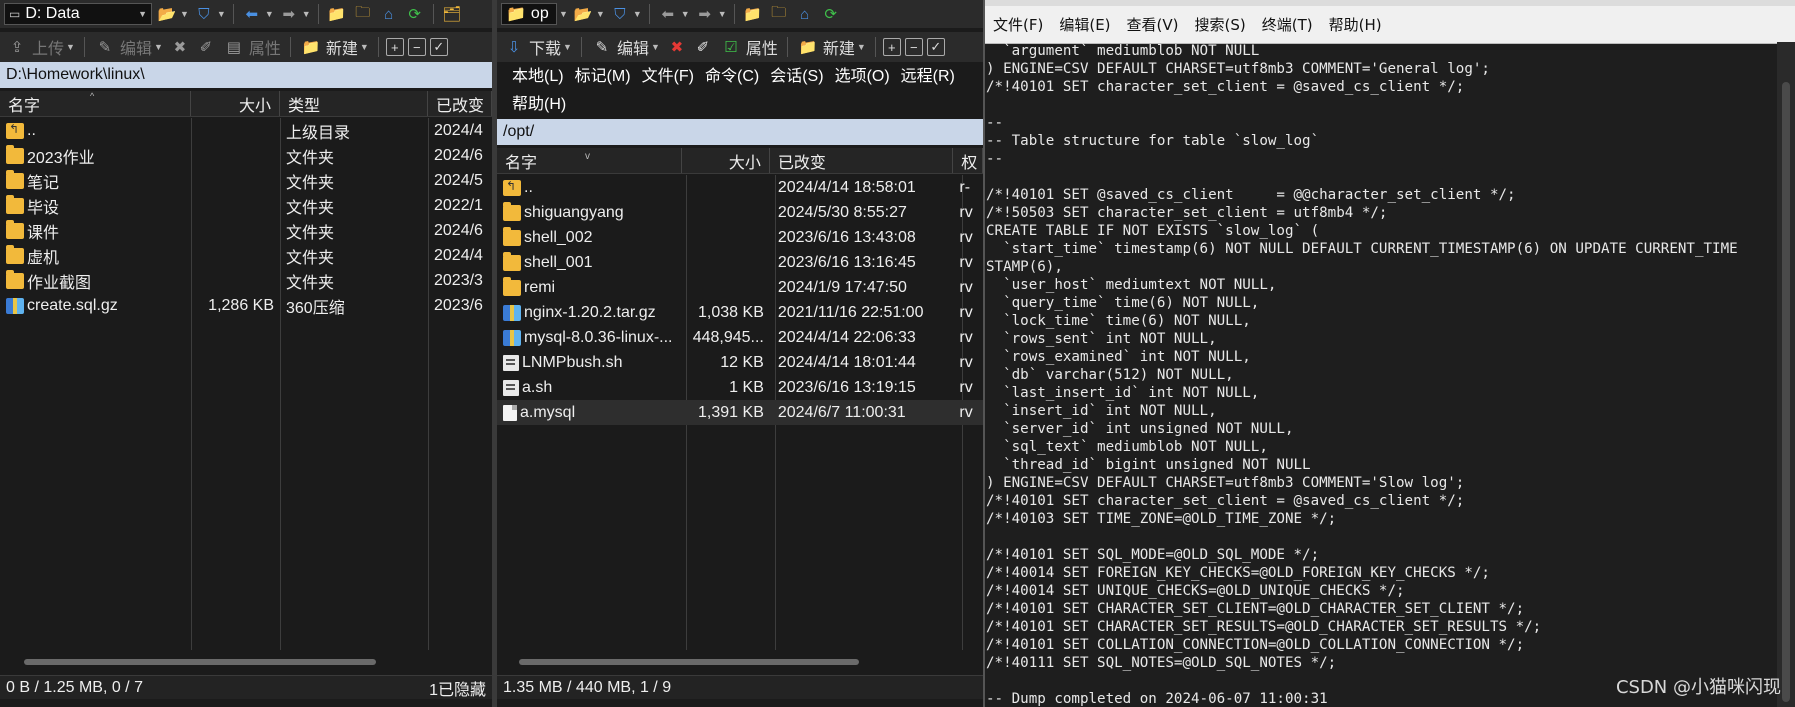 The image size is (1795, 707). I want to click on terminal-menu-item: 查看(V), so click(1153, 24).